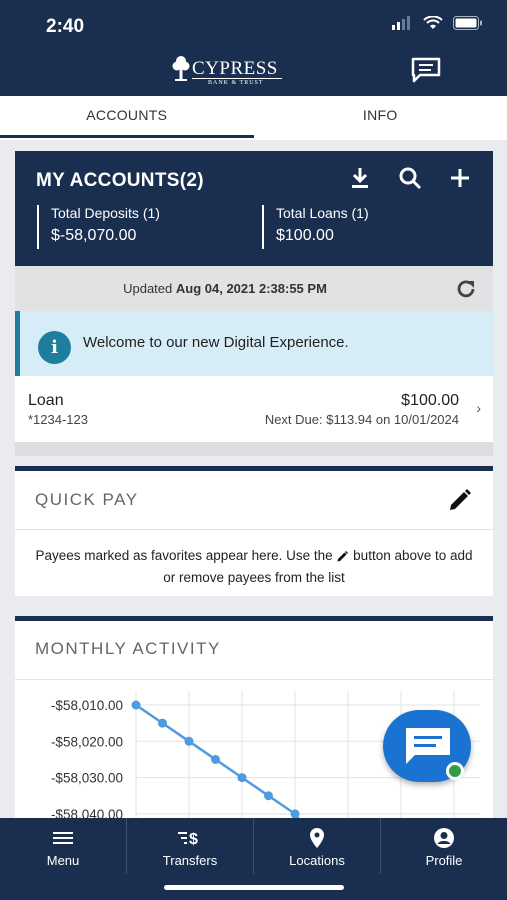  Describe the element at coordinates (317, 860) in the screenshot. I see `nav-locations-label: Locations` at that location.